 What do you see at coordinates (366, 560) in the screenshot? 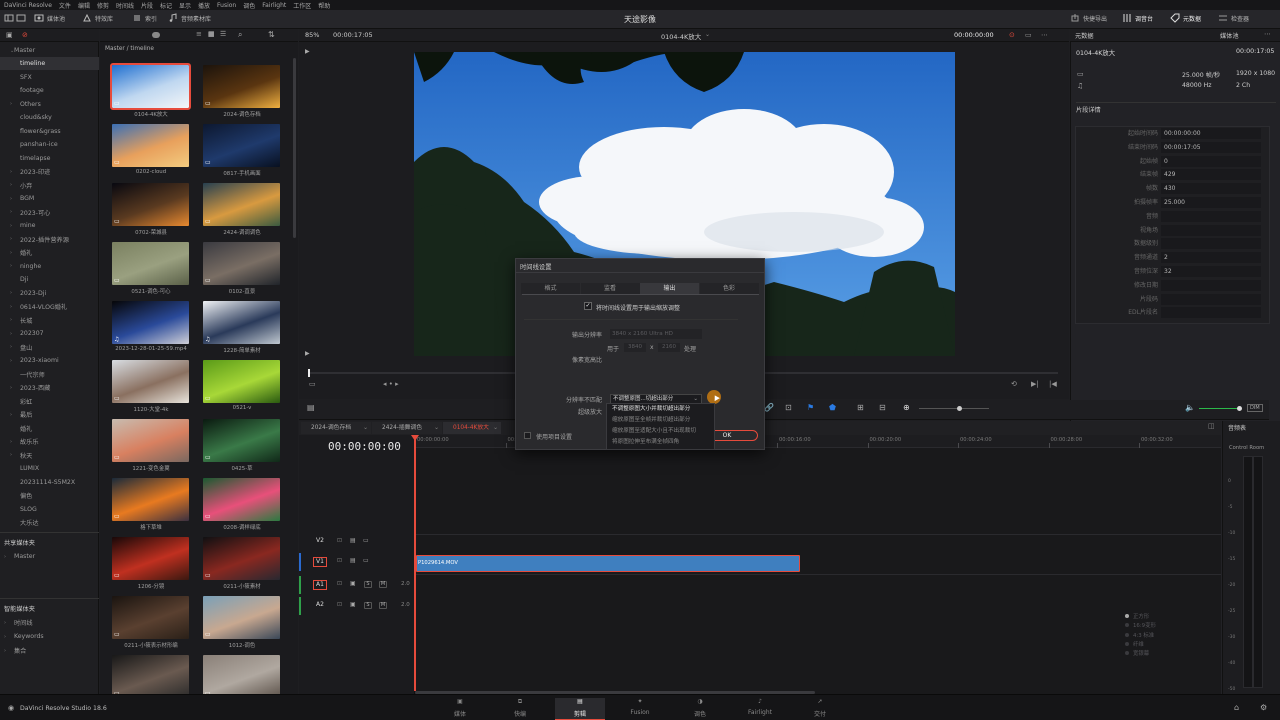
I see `track-enable-icon: ▭` at bounding box center [366, 560].